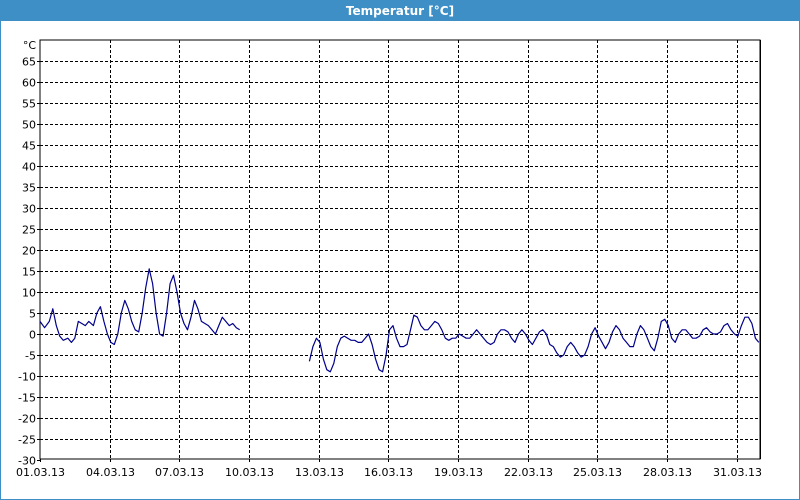 Image resolution: width=800 pixels, height=500 pixels. Describe the element at coordinates (27, 398) in the screenshot. I see `y-tick-label: -15` at that location.